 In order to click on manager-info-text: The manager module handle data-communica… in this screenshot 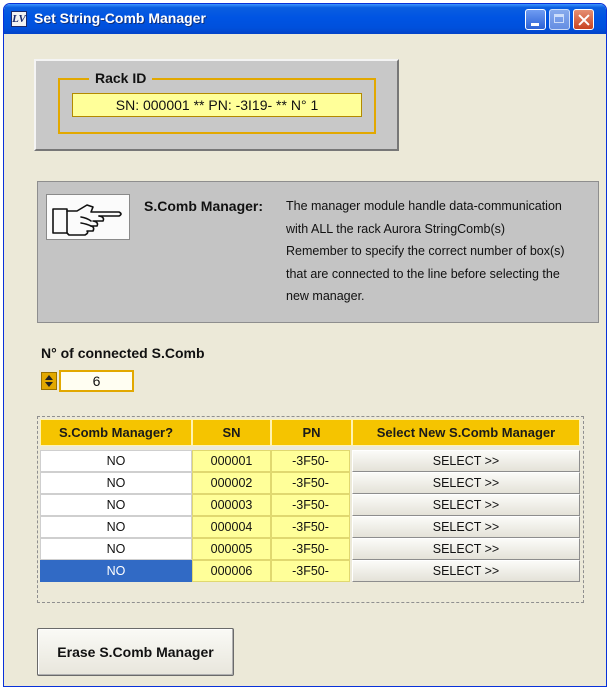, I will do `click(439, 251)`.